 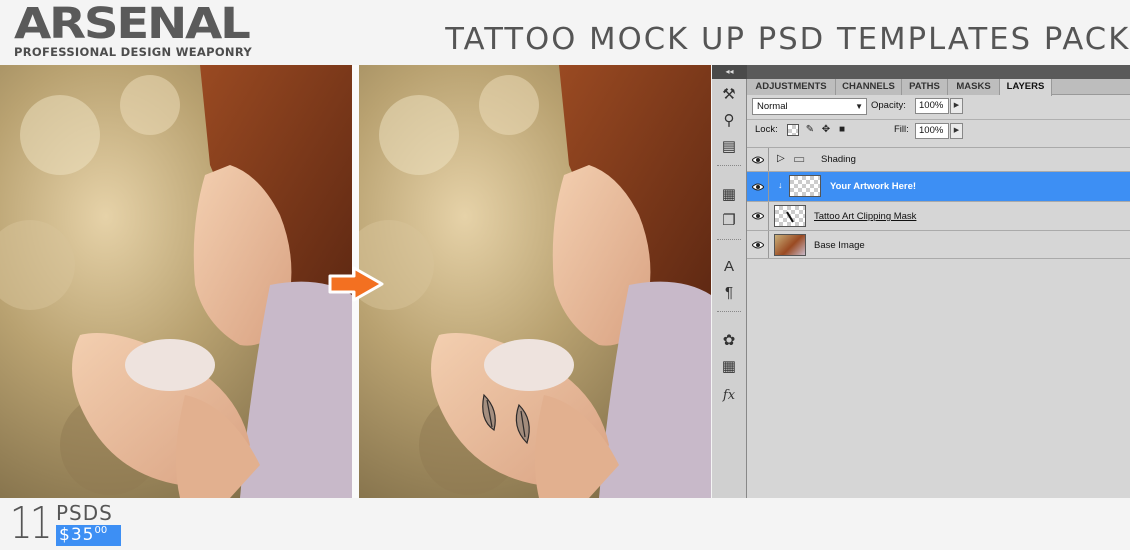 I want to click on brush-presets-icon: ⚒, so click(x=729, y=95).